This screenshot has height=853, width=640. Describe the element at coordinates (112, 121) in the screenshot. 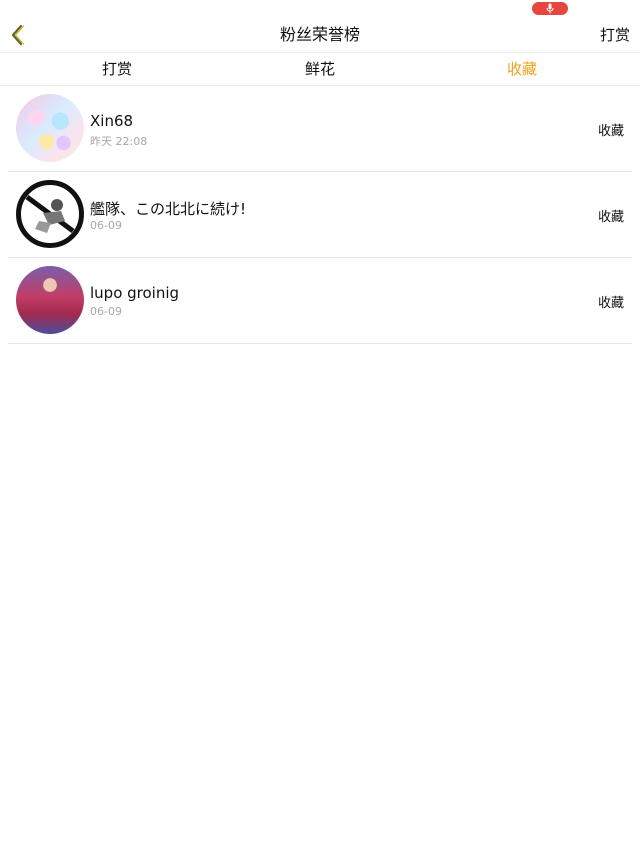

I see `user-name: Xin68` at that location.